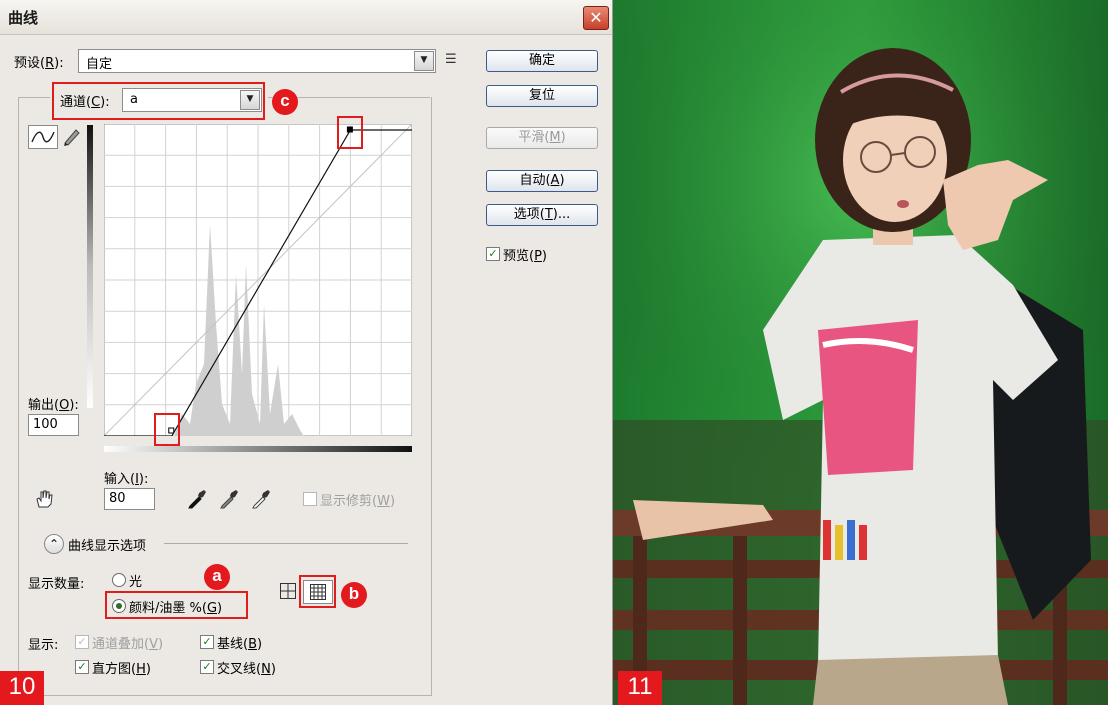 This screenshot has height=705, width=1108. I want to click on input-field: 80, so click(129, 499).